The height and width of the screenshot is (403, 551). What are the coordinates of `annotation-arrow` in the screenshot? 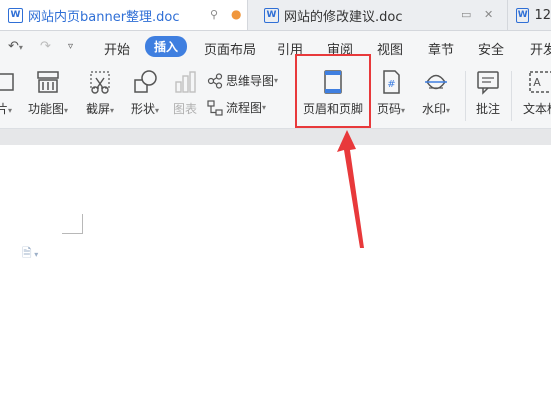 It's located at (350, 189).